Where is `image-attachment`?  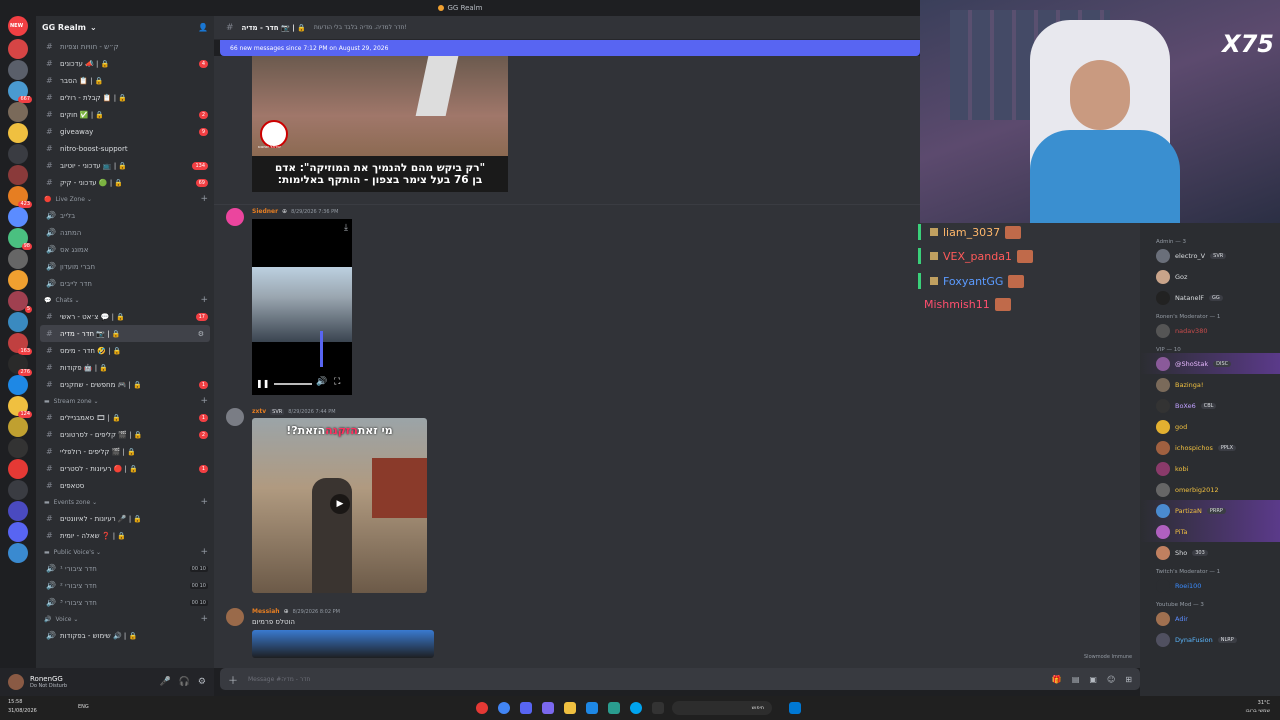
image-attachment is located at coordinates (343, 644).